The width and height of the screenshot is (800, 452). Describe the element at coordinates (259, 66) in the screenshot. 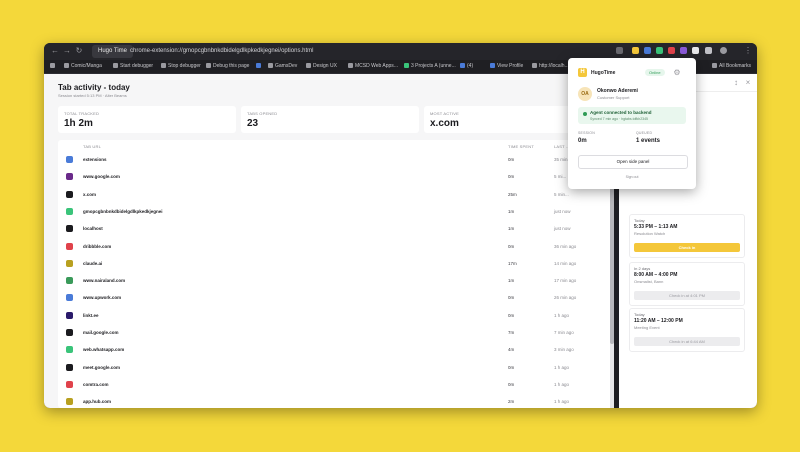

I see `facebook-icon` at that location.